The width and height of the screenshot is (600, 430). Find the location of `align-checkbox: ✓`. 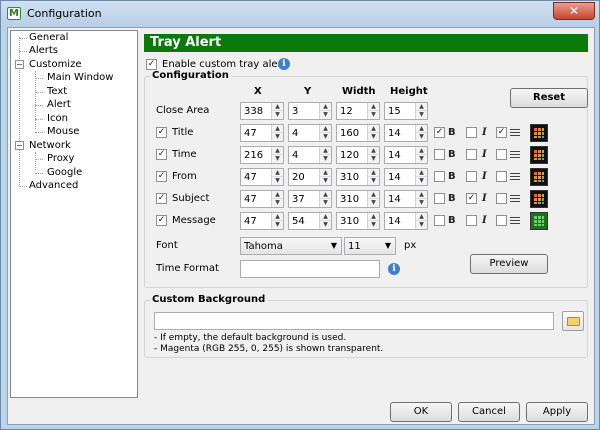

align-checkbox: ✓ is located at coordinates (501, 132).